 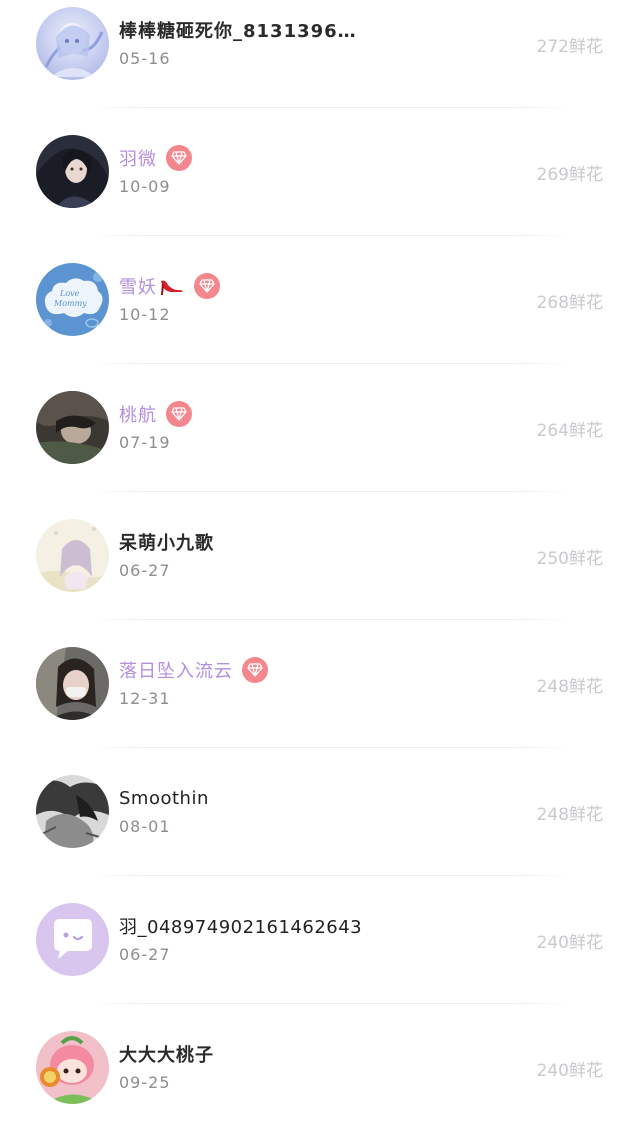 I want to click on user-name: 大大大桃子, so click(x=166, y=1054).